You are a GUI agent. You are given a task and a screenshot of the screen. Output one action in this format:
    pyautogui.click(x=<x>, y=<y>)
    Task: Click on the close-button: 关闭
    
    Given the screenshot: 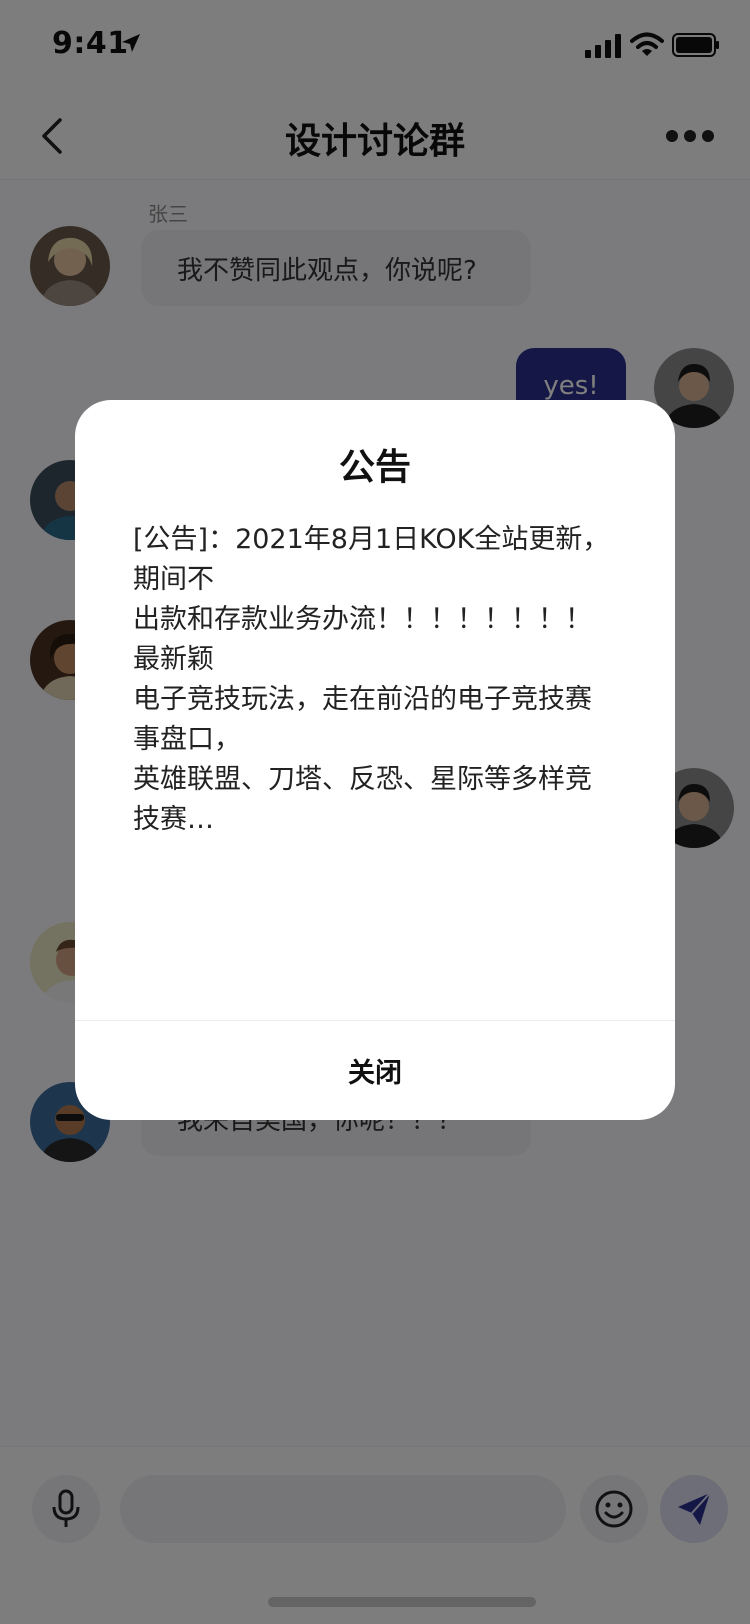 What is the action you would take?
    pyautogui.click(x=375, y=1070)
    